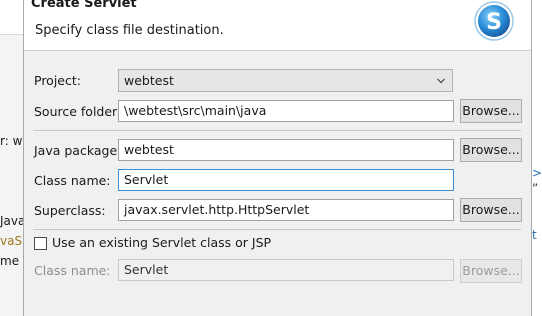 The image size is (542, 316). Describe the element at coordinates (11, 261) in the screenshot. I see `background-text: me To` at that location.